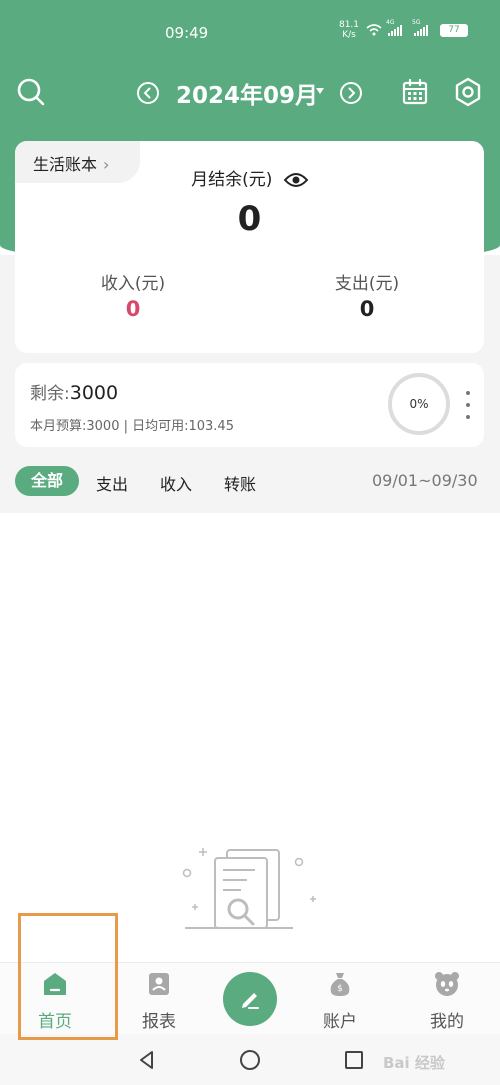 This screenshot has width=500, height=1085. I want to click on budget-card: 剩余:3000 本月预算:3000 | 日均可用:103.45 0%, so click(249, 405).